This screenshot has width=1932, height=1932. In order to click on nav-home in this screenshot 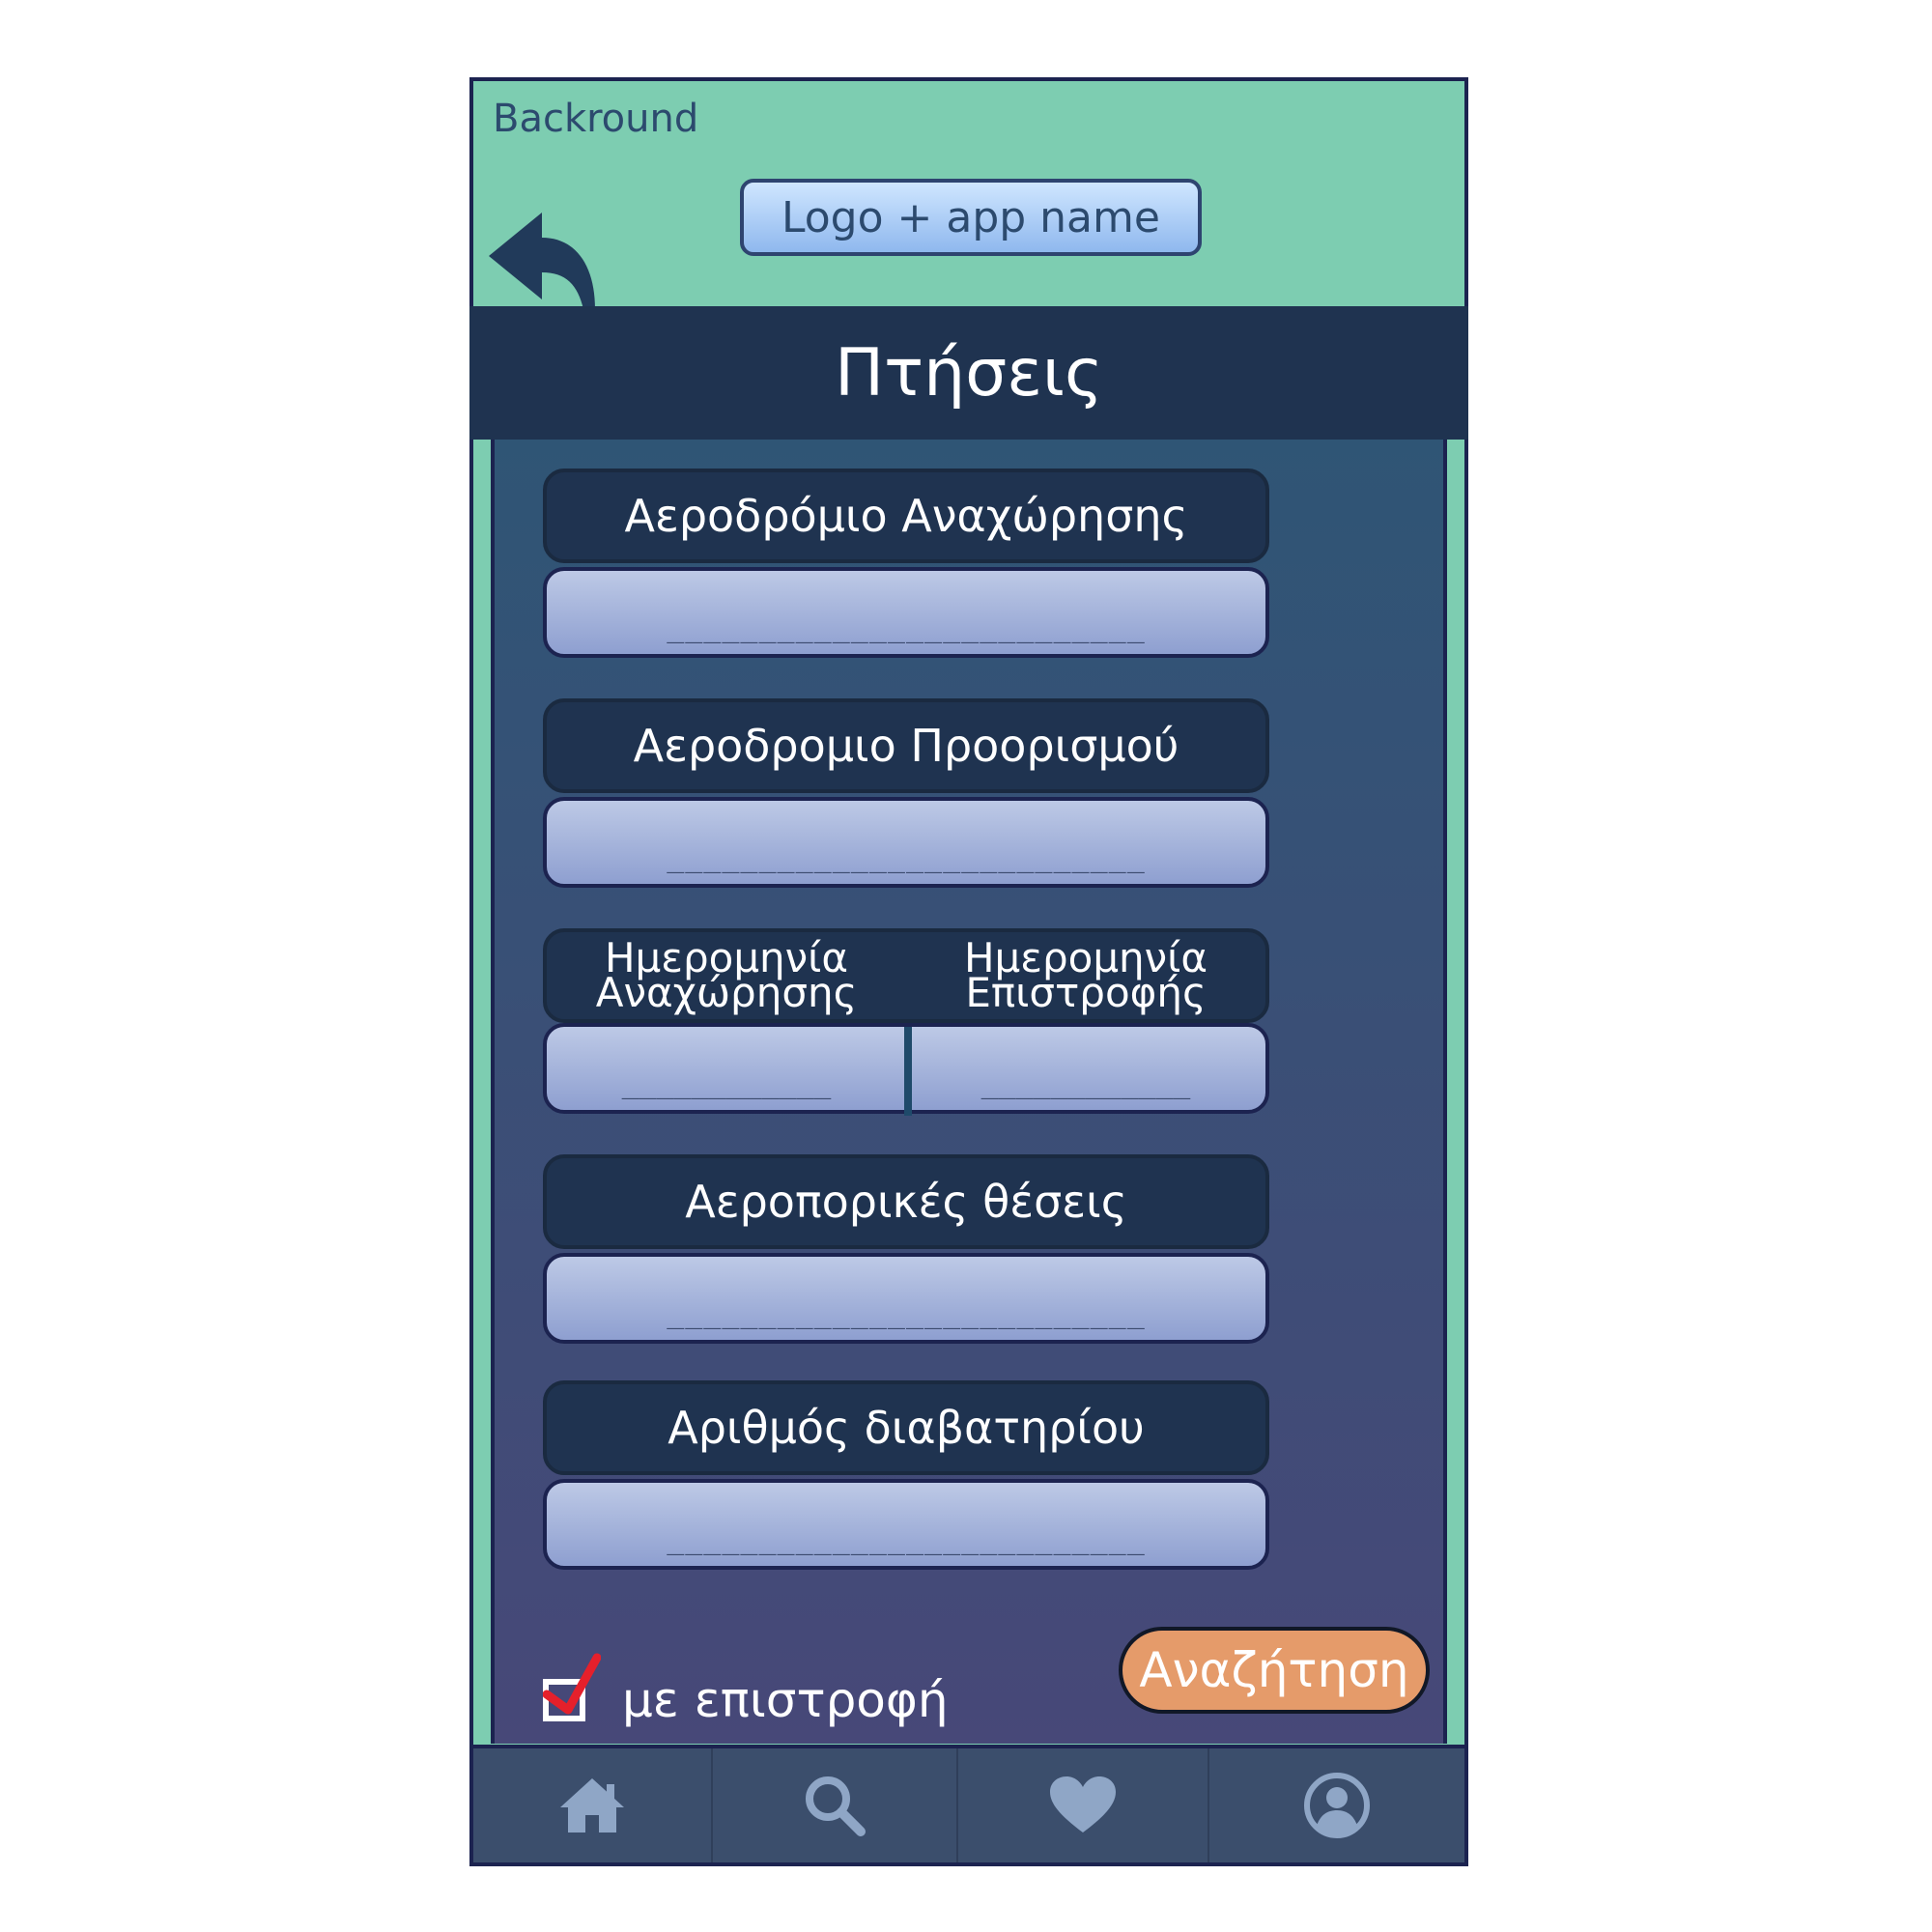, I will do `click(593, 1805)`.